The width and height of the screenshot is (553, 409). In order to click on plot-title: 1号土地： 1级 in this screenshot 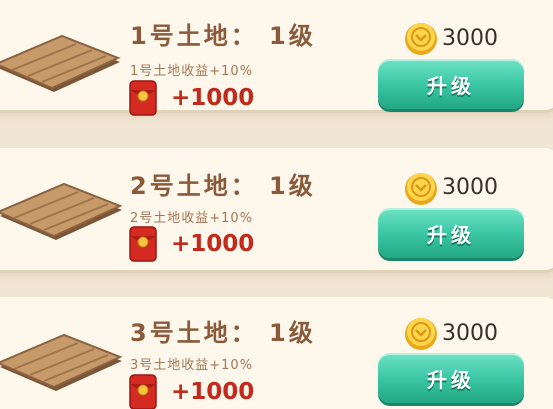, I will do `click(223, 36)`.